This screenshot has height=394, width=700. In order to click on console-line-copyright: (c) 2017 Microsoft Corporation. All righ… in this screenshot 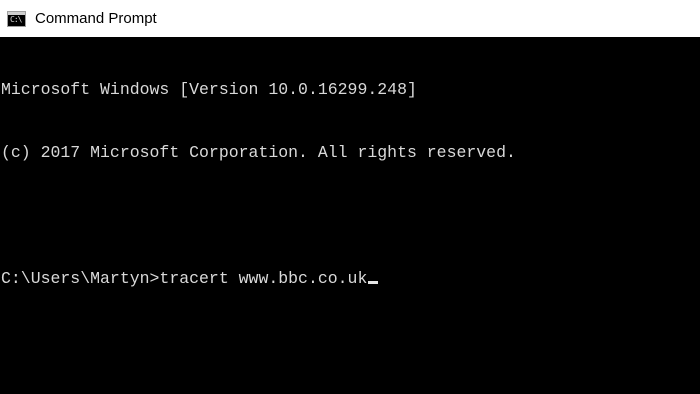, I will do `click(258, 152)`.